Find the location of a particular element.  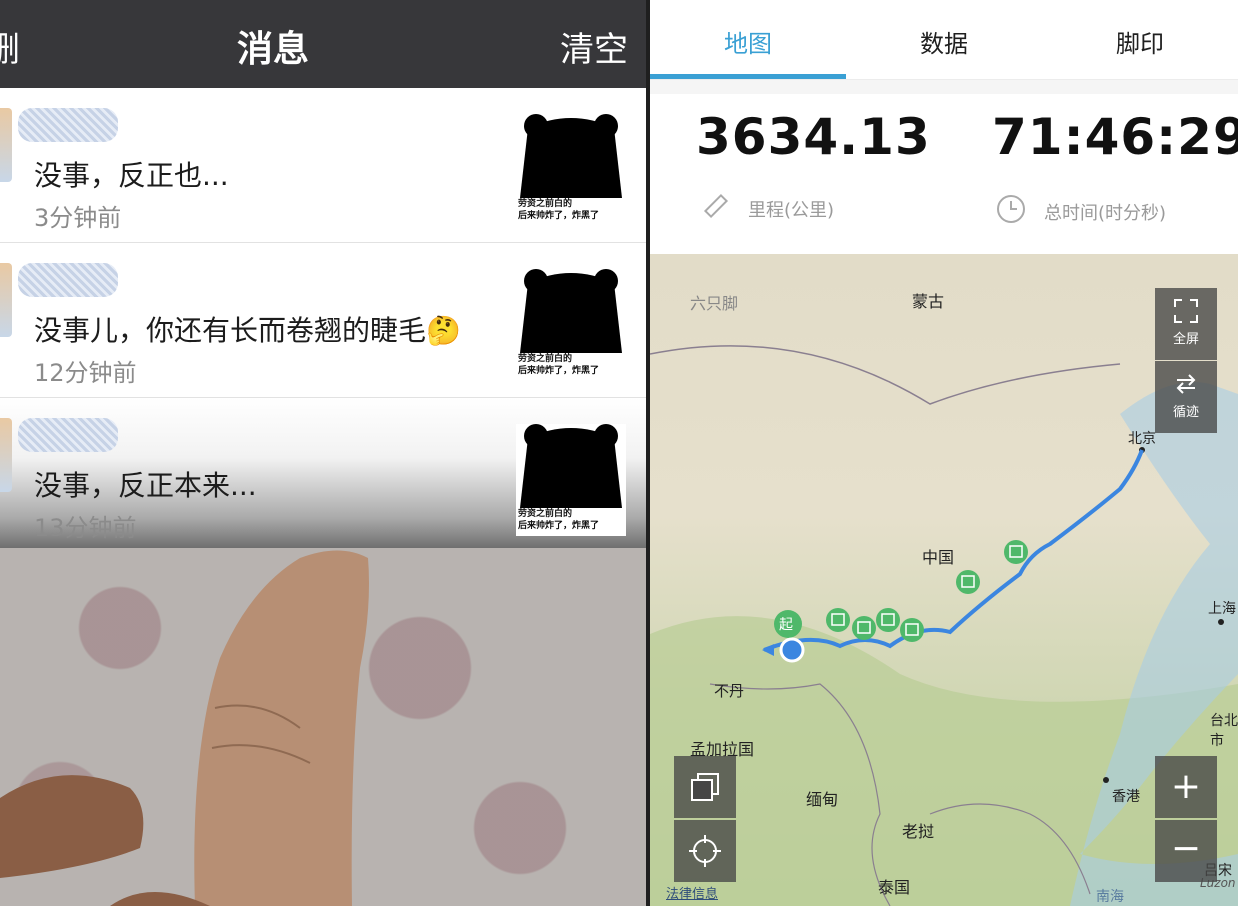

message-item: 没事儿，你还有长而卷翘的睫毛🤔 12分钟前 劳资之前白的 后来帅炸了，炸黑了 is located at coordinates (323, 320).